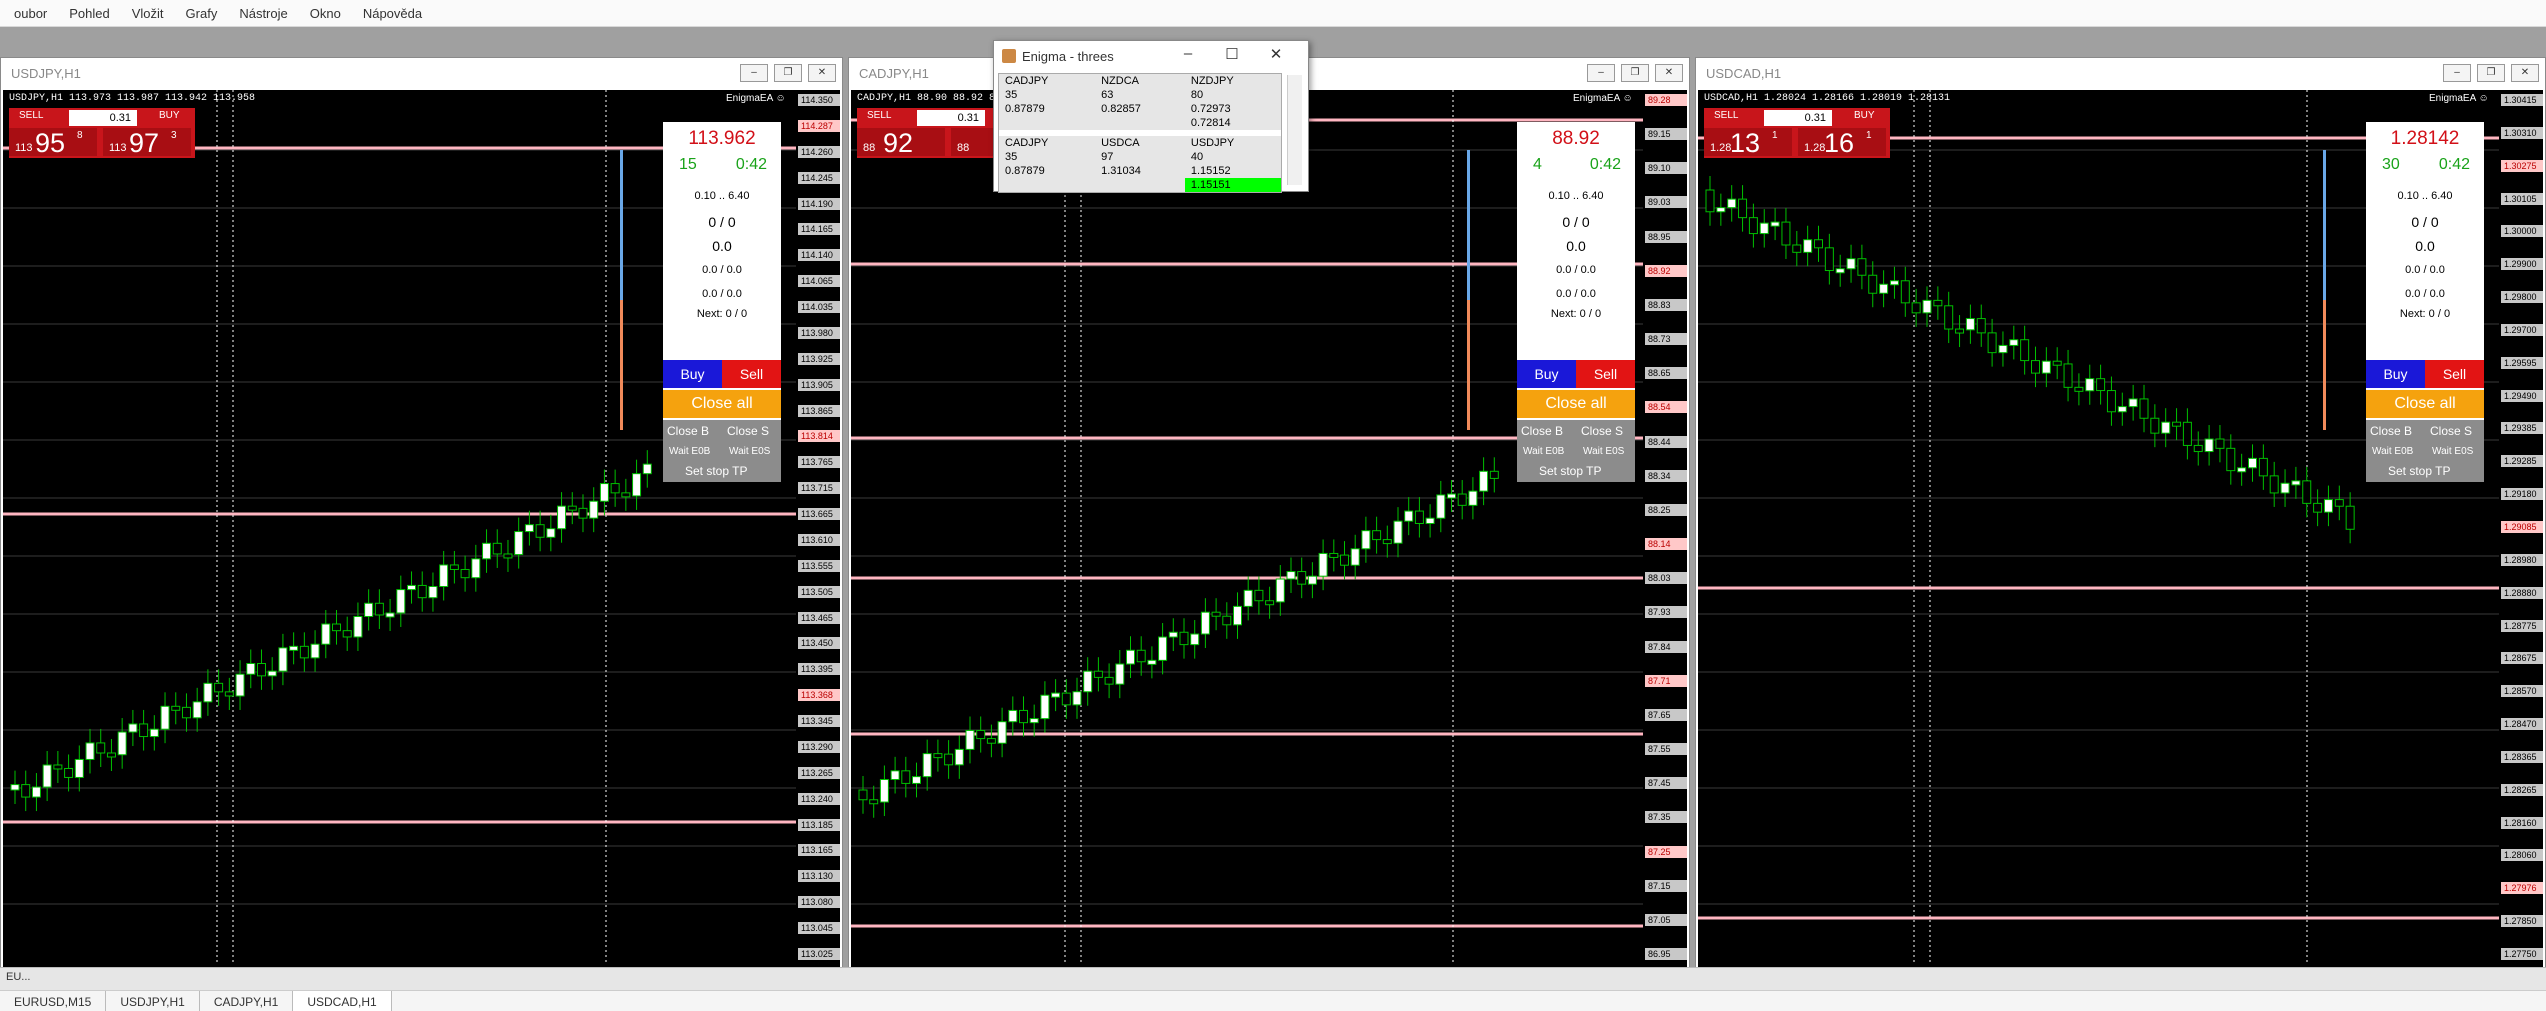  Describe the element at coordinates (153, 1001) in the screenshot. I see `chart-tab: USDJPY,H1` at that location.